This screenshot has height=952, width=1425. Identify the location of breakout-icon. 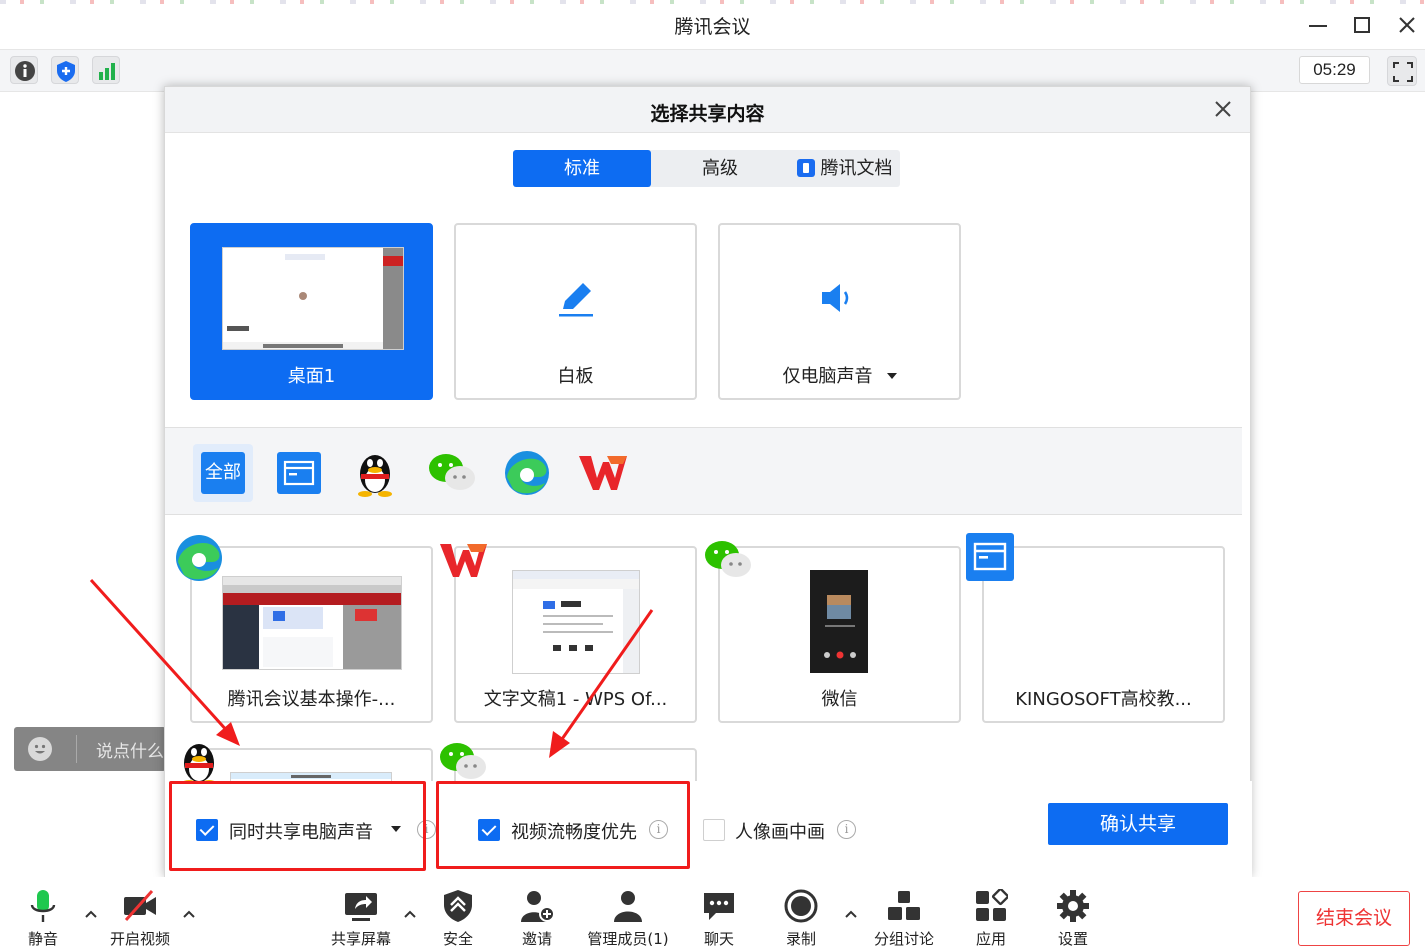
(904, 905).